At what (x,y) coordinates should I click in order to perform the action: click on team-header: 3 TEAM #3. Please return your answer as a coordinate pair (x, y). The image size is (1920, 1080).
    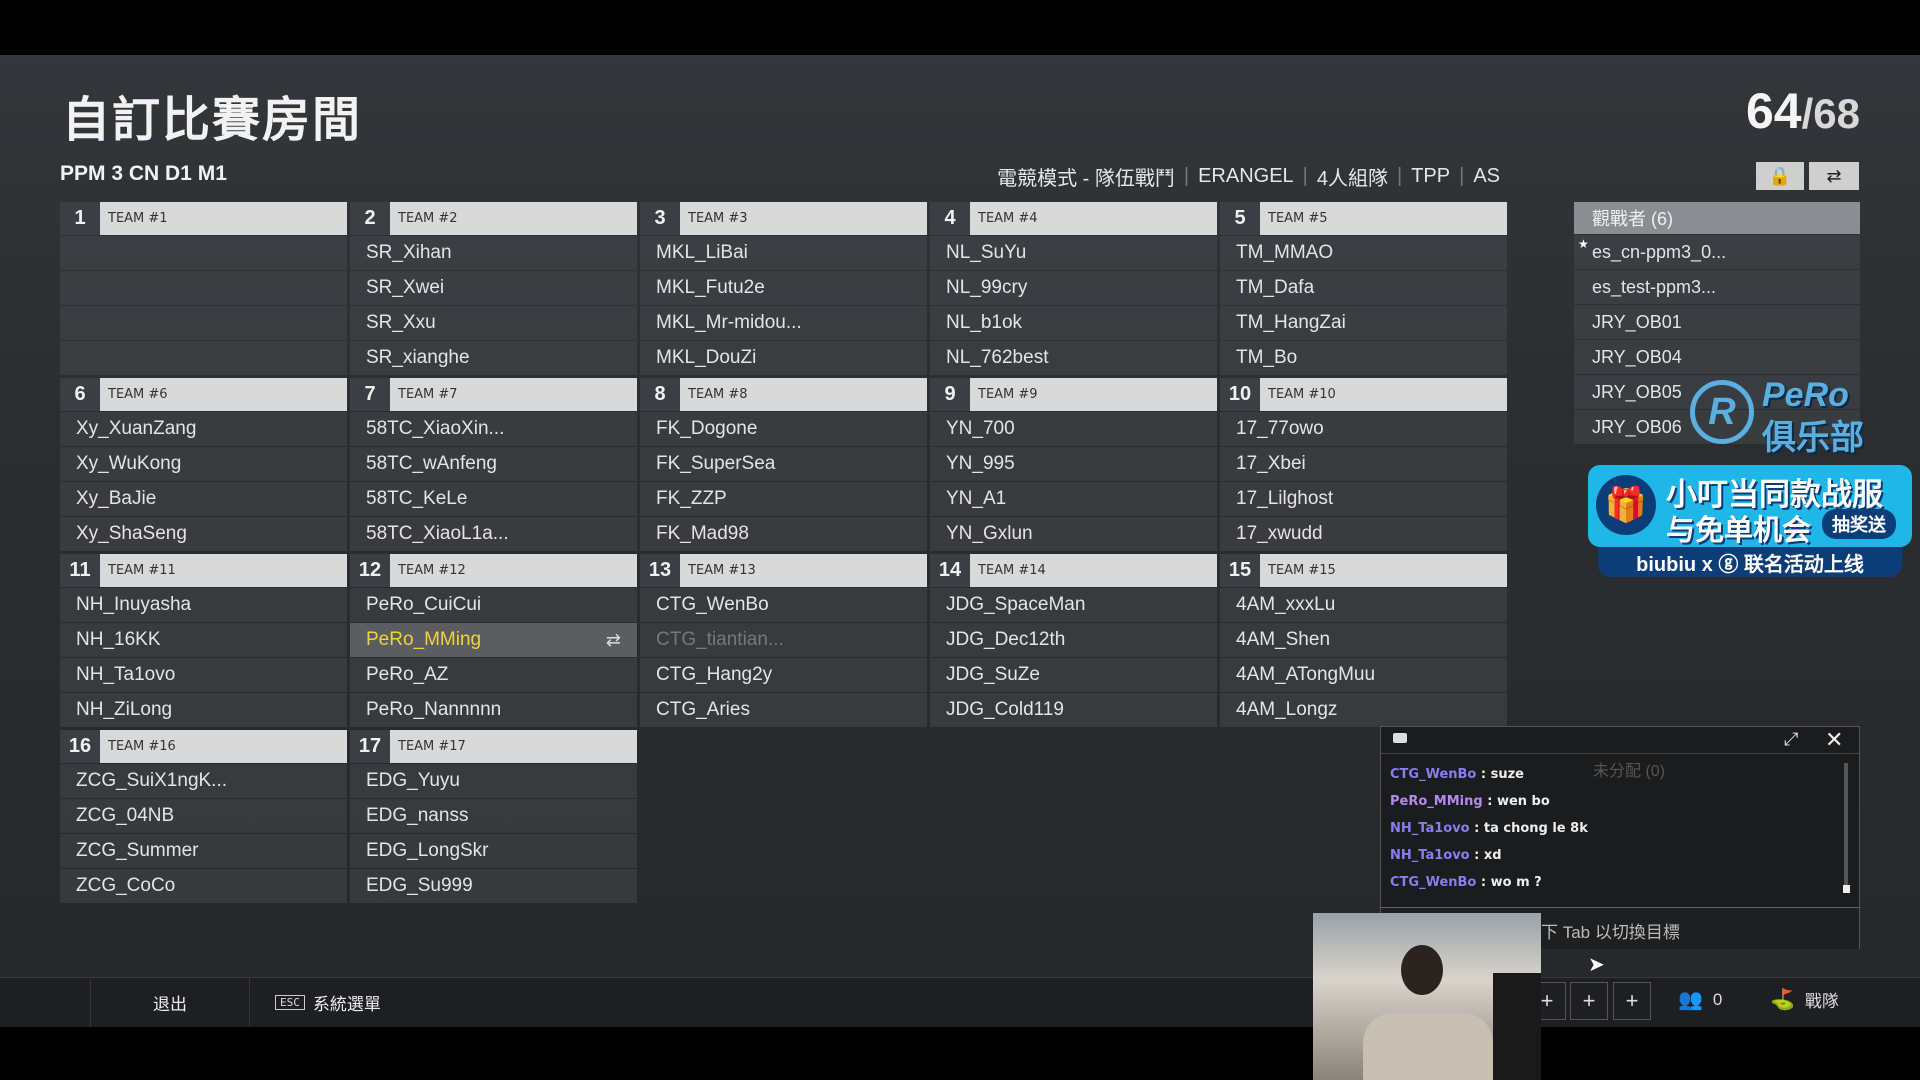
    Looking at the image, I should click on (783, 218).